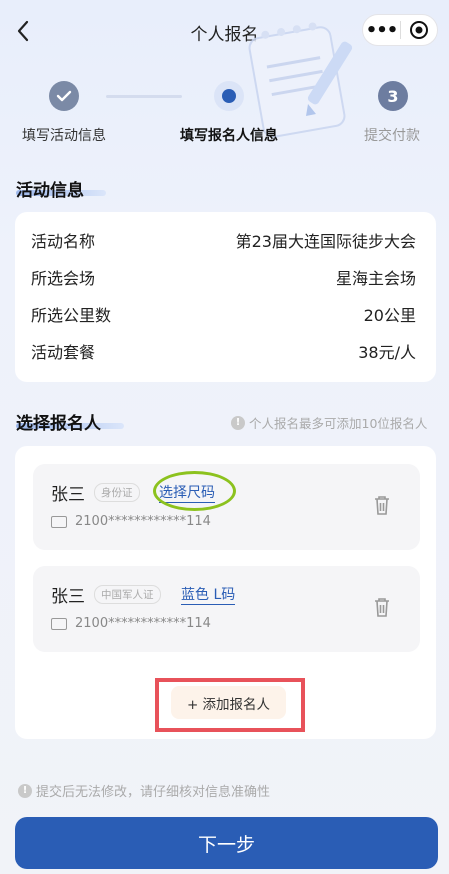 This screenshot has width=449, height=874. Describe the element at coordinates (58, 424) in the screenshot. I see `registrants-section-title: 选择报名人` at that location.